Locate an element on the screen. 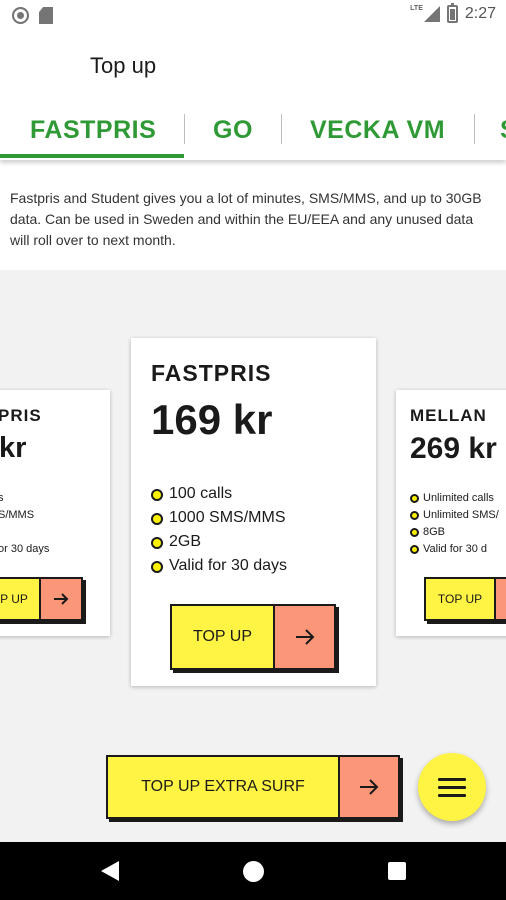  plan-name: MELLAN is located at coordinates (448, 415).